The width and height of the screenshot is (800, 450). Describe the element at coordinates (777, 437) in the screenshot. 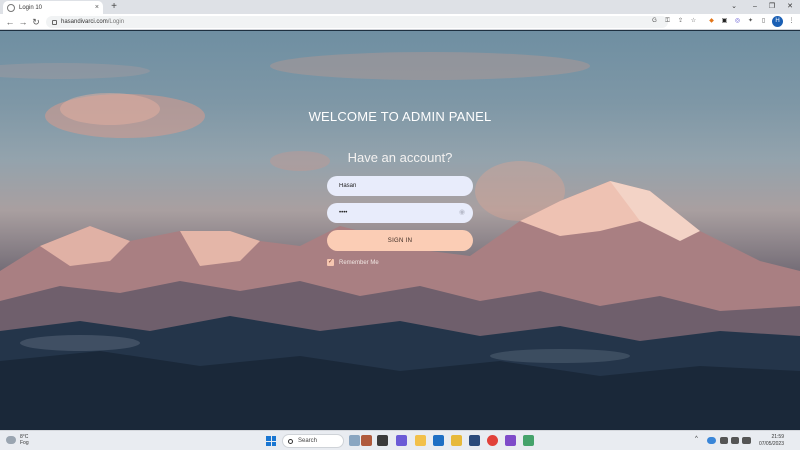

I see `clock-time: 21:59` at that location.